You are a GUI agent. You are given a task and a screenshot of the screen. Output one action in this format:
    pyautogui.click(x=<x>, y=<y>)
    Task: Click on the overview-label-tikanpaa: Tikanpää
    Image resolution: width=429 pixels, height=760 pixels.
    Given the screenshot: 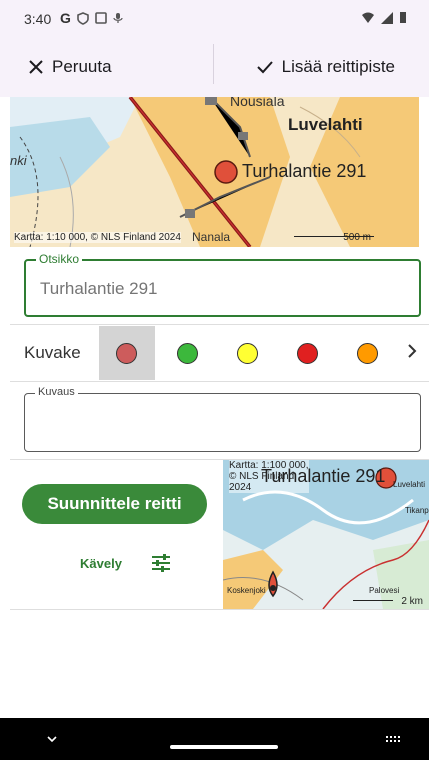 What is the action you would take?
    pyautogui.click(x=417, y=510)
    